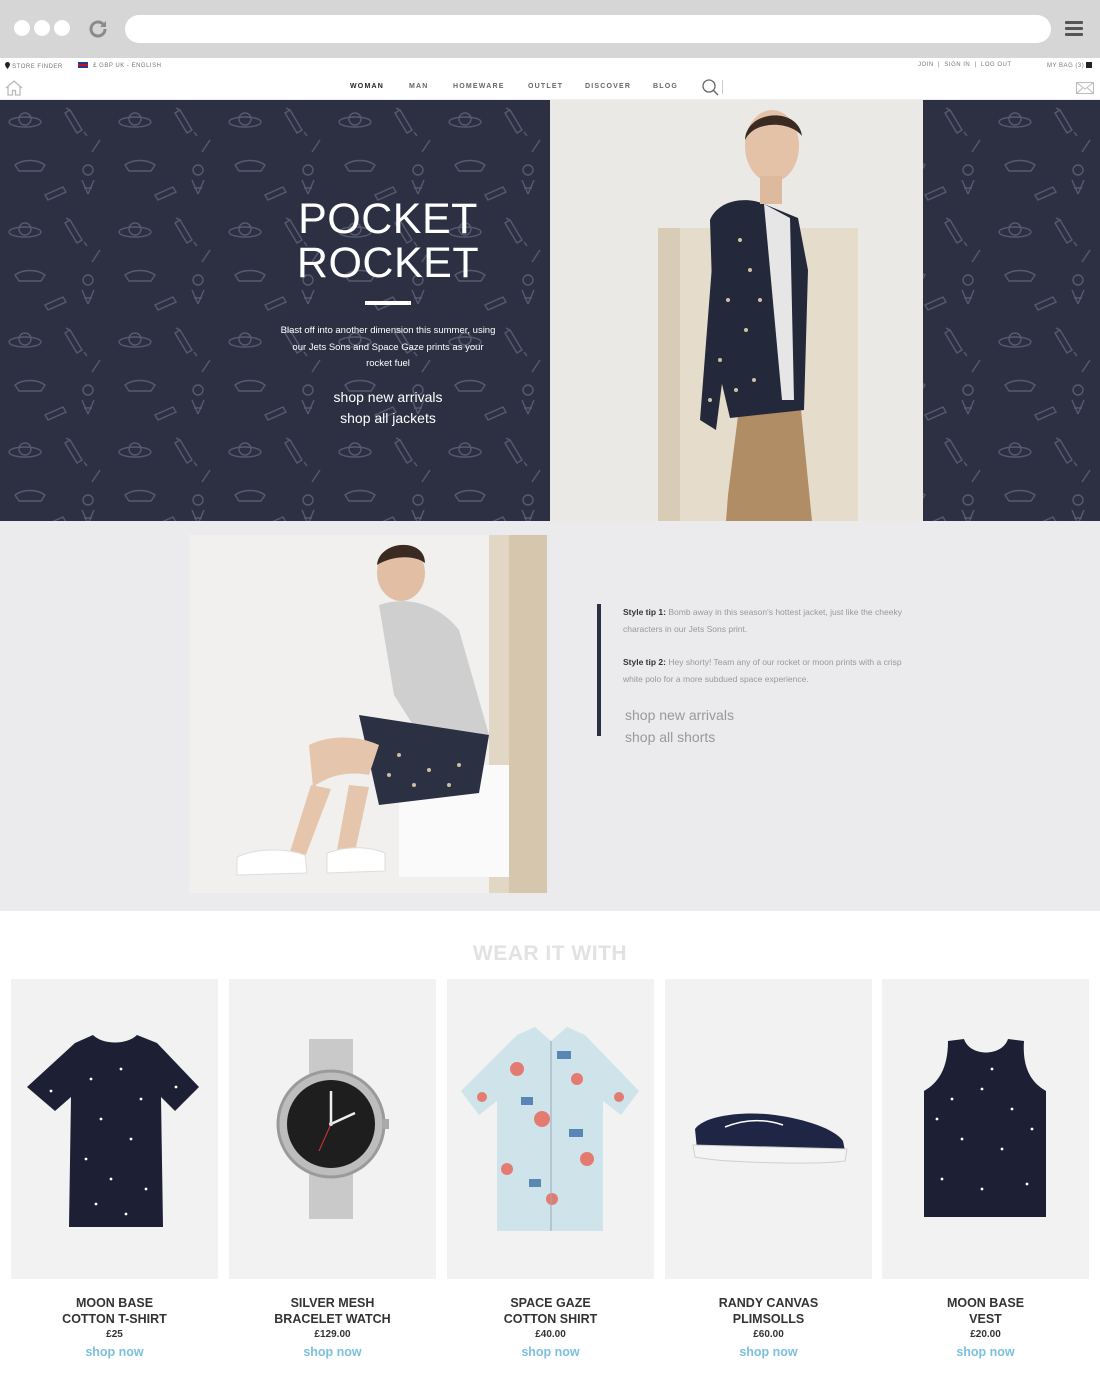 This screenshot has height=1374, width=1100. I want to click on product-price: £25, so click(114, 1334).